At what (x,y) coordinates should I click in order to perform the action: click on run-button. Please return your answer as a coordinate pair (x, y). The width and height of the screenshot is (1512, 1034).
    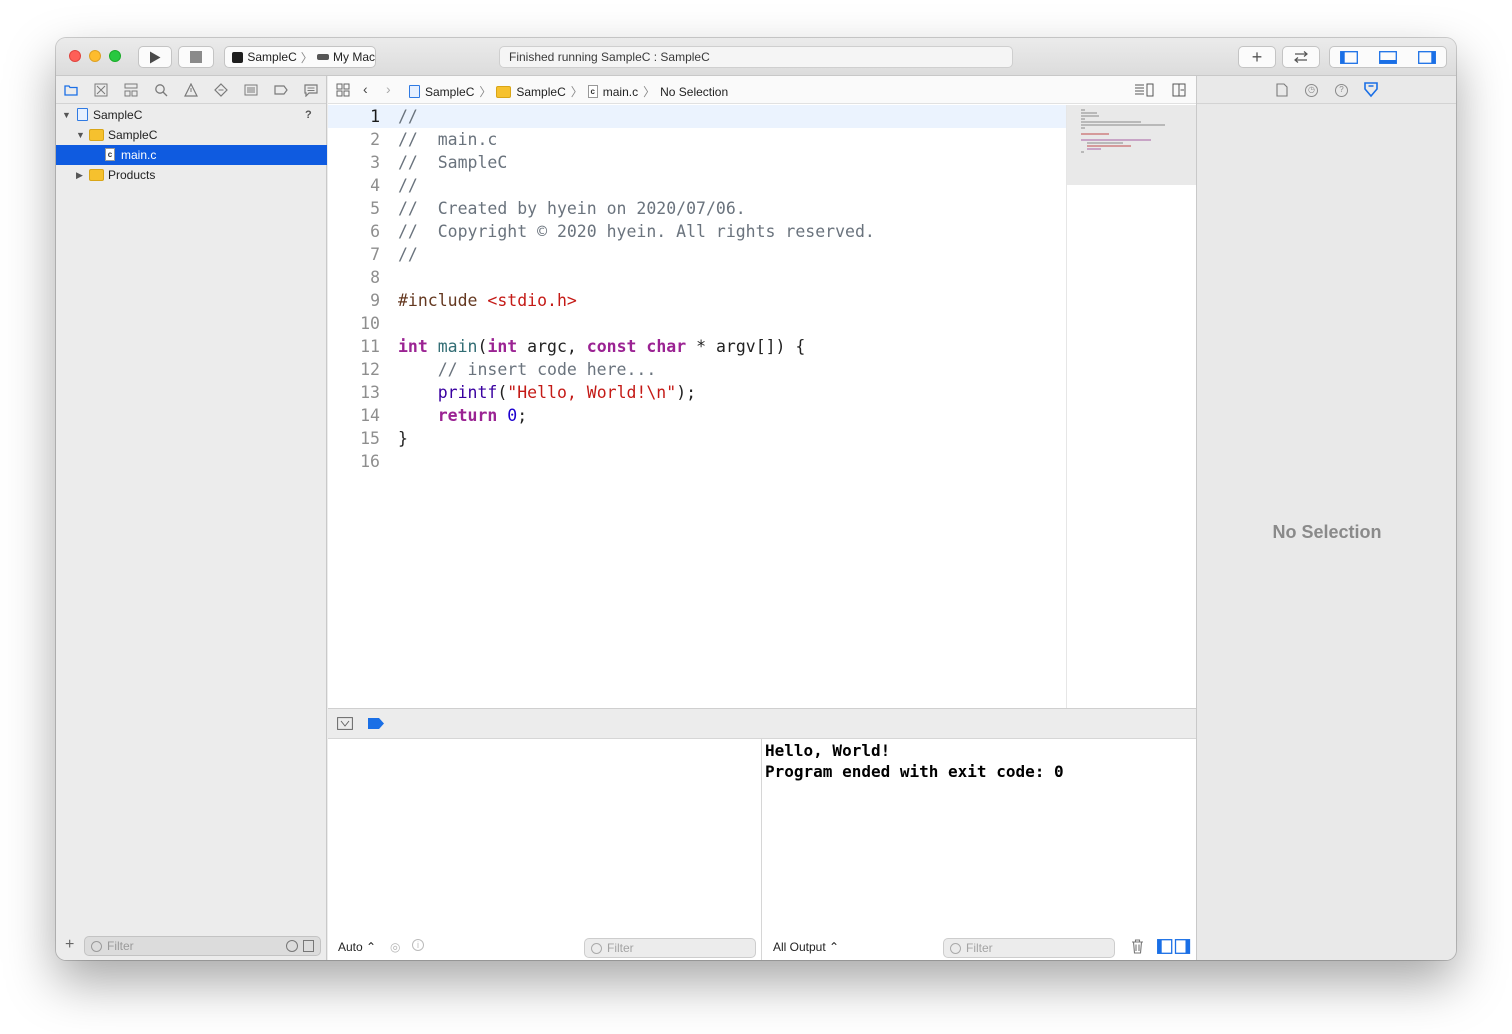
    Looking at the image, I should click on (155, 57).